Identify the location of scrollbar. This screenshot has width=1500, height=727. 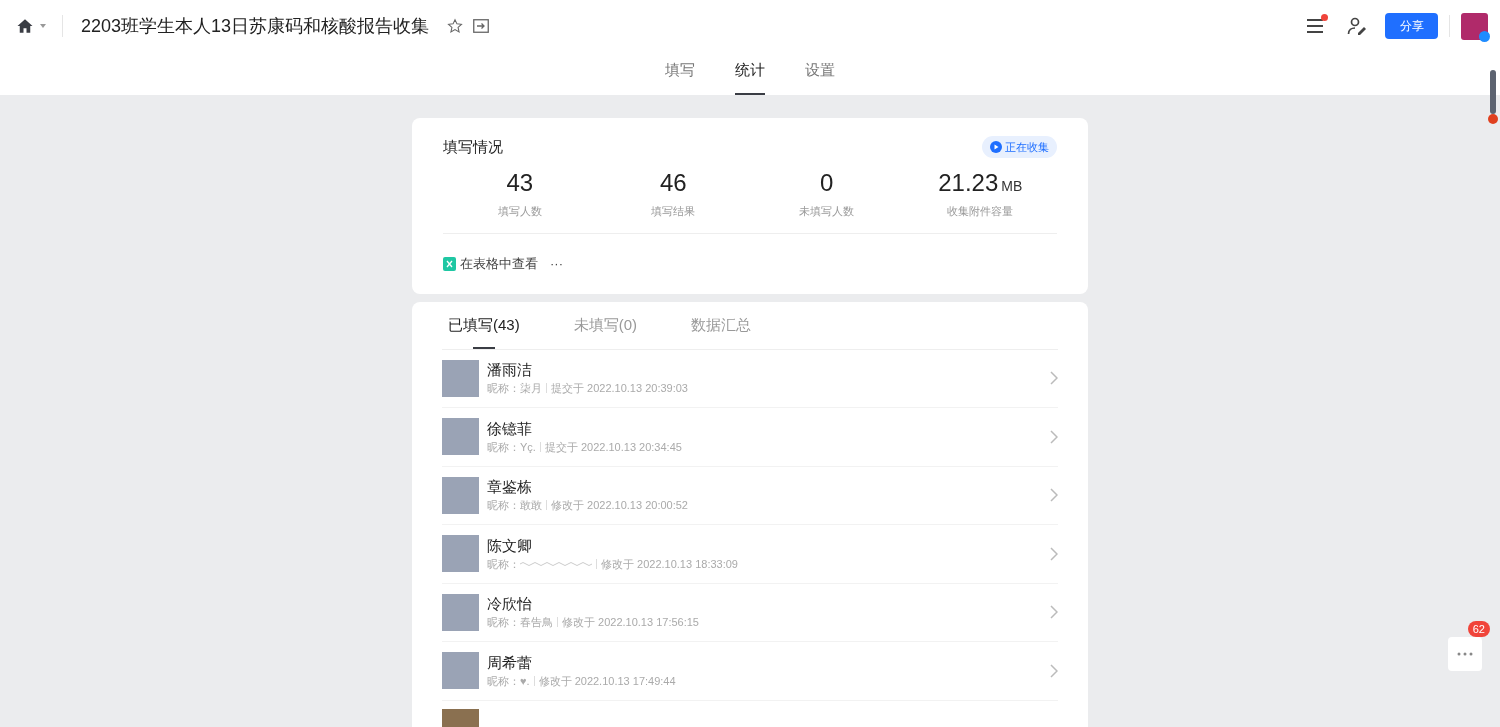
(1493, 92).